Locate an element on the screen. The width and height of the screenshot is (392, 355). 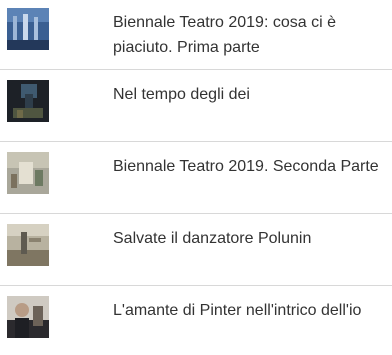
portrait-thumbnail-icon is located at coordinates (28, 317).